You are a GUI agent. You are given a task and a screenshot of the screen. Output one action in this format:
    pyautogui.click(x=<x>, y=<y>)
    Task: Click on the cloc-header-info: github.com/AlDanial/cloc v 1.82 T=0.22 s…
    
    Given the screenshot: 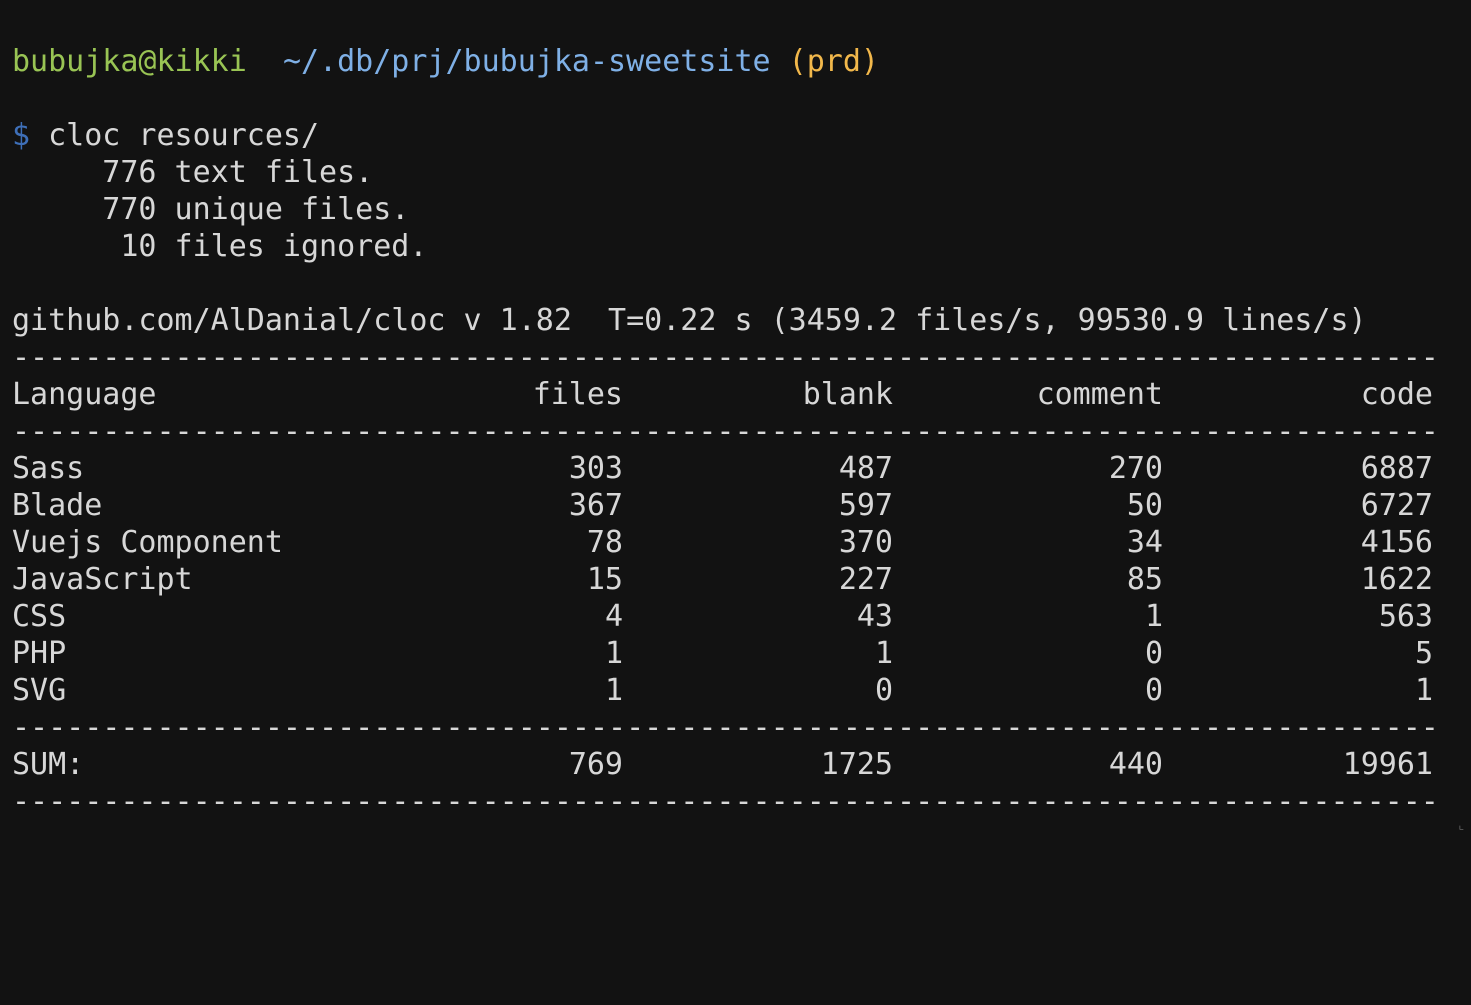 What is the action you would take?
    pyautogui.click(x=689, y=320)
    